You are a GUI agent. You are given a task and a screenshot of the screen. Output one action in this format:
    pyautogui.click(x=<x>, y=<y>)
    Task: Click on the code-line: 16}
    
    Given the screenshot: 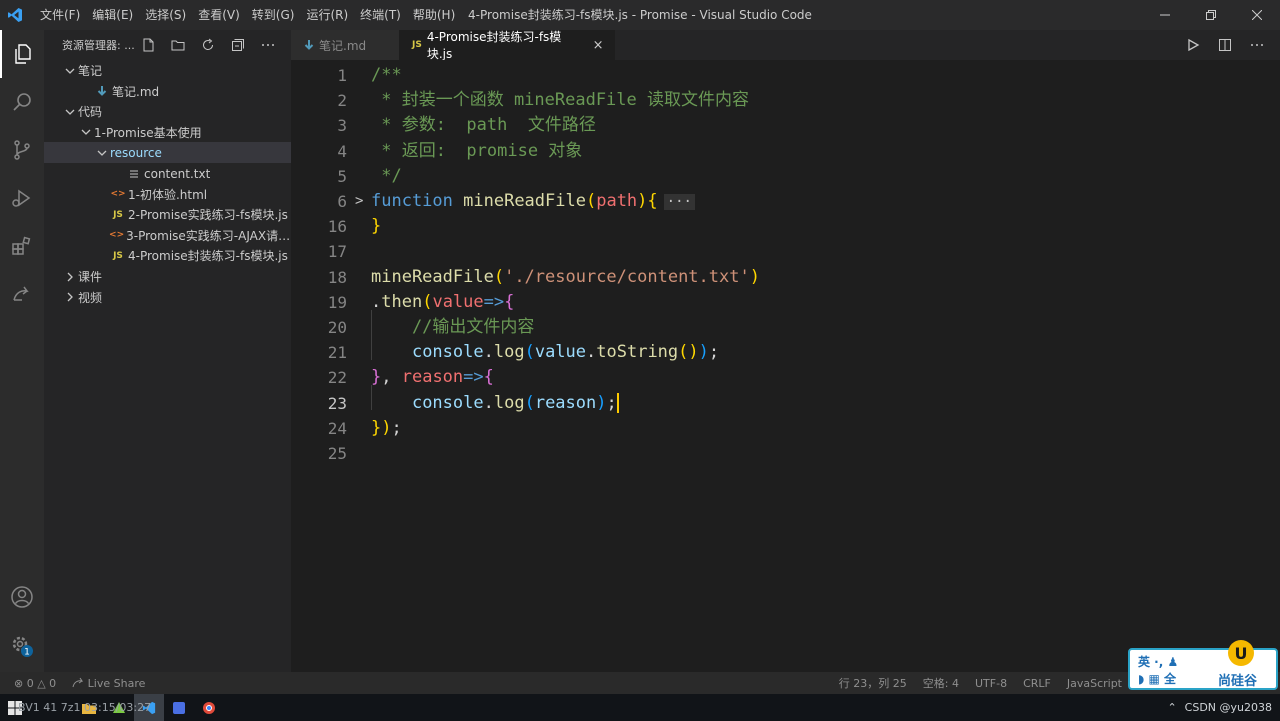 What is the action you would take?
    pyautogui.click(x=785, y=226)
    